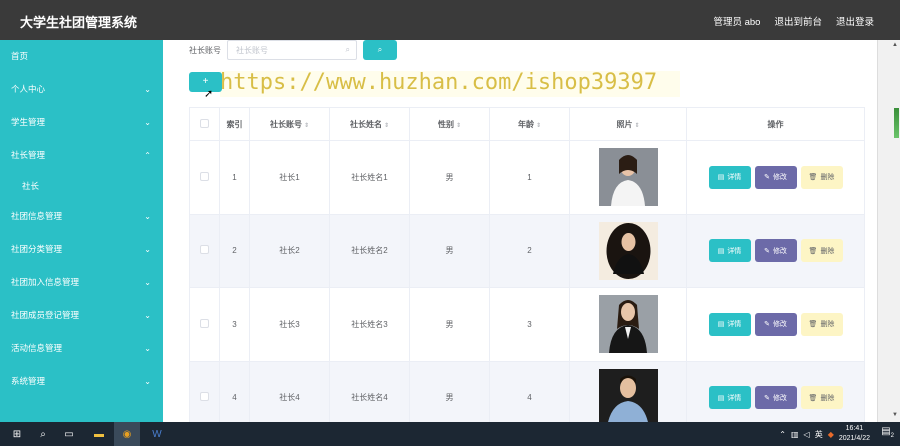  I want to click on cell-account: 社长1, so click(289, 177).